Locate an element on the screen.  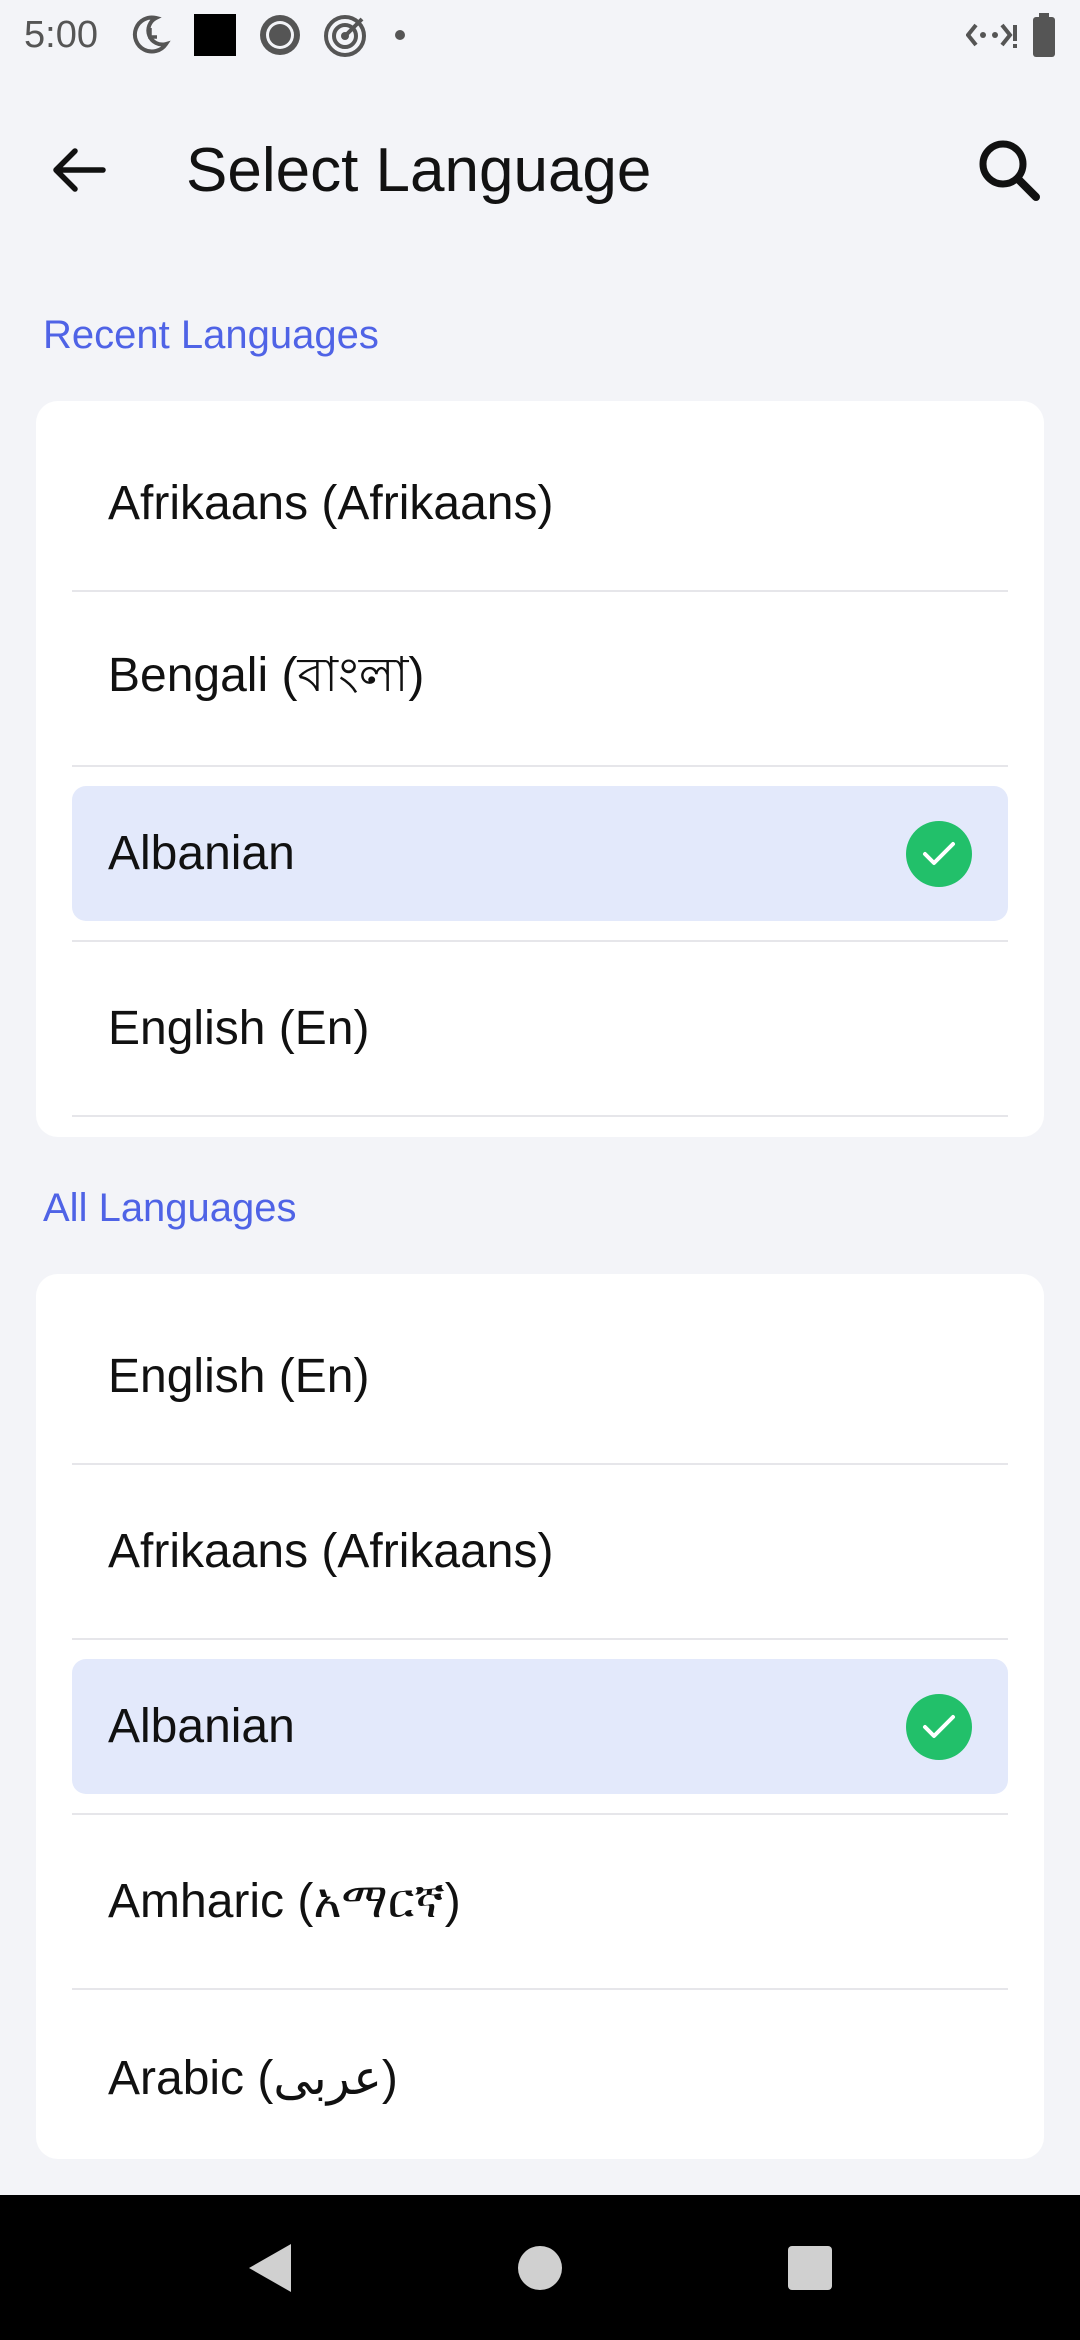
moon-clock-icon is located at coordinates (149, 35).